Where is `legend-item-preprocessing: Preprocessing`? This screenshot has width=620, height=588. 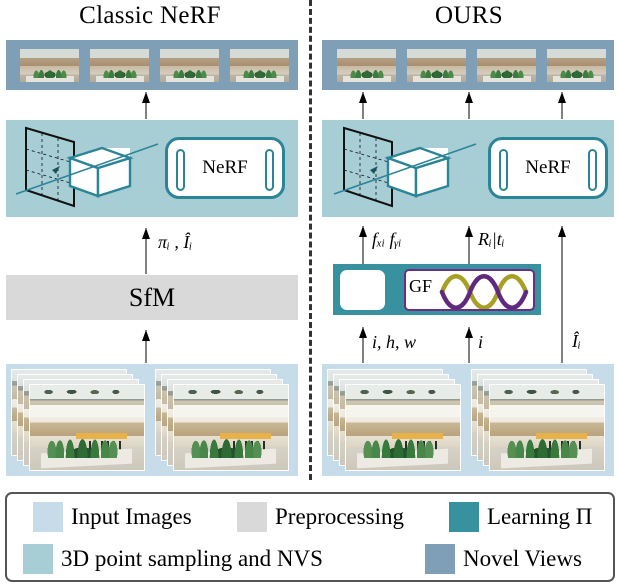 legend-item-preprocessing: Preprocessing is located at coordinates (320, 517).